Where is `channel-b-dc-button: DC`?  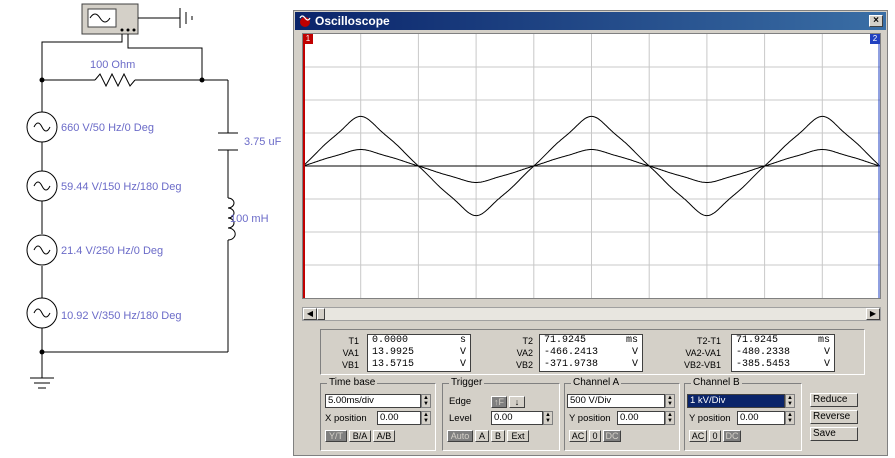
channel-b-dc-button: DC is located at coordinates (732, 436).